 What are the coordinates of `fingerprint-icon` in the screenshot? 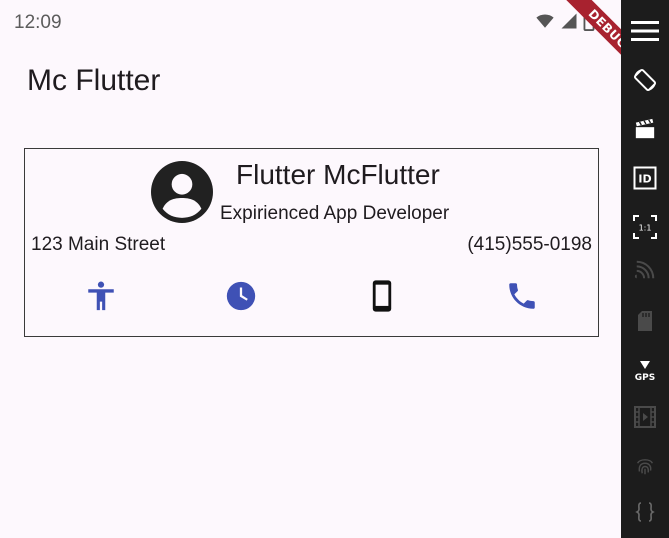 It's located at (645, 466).